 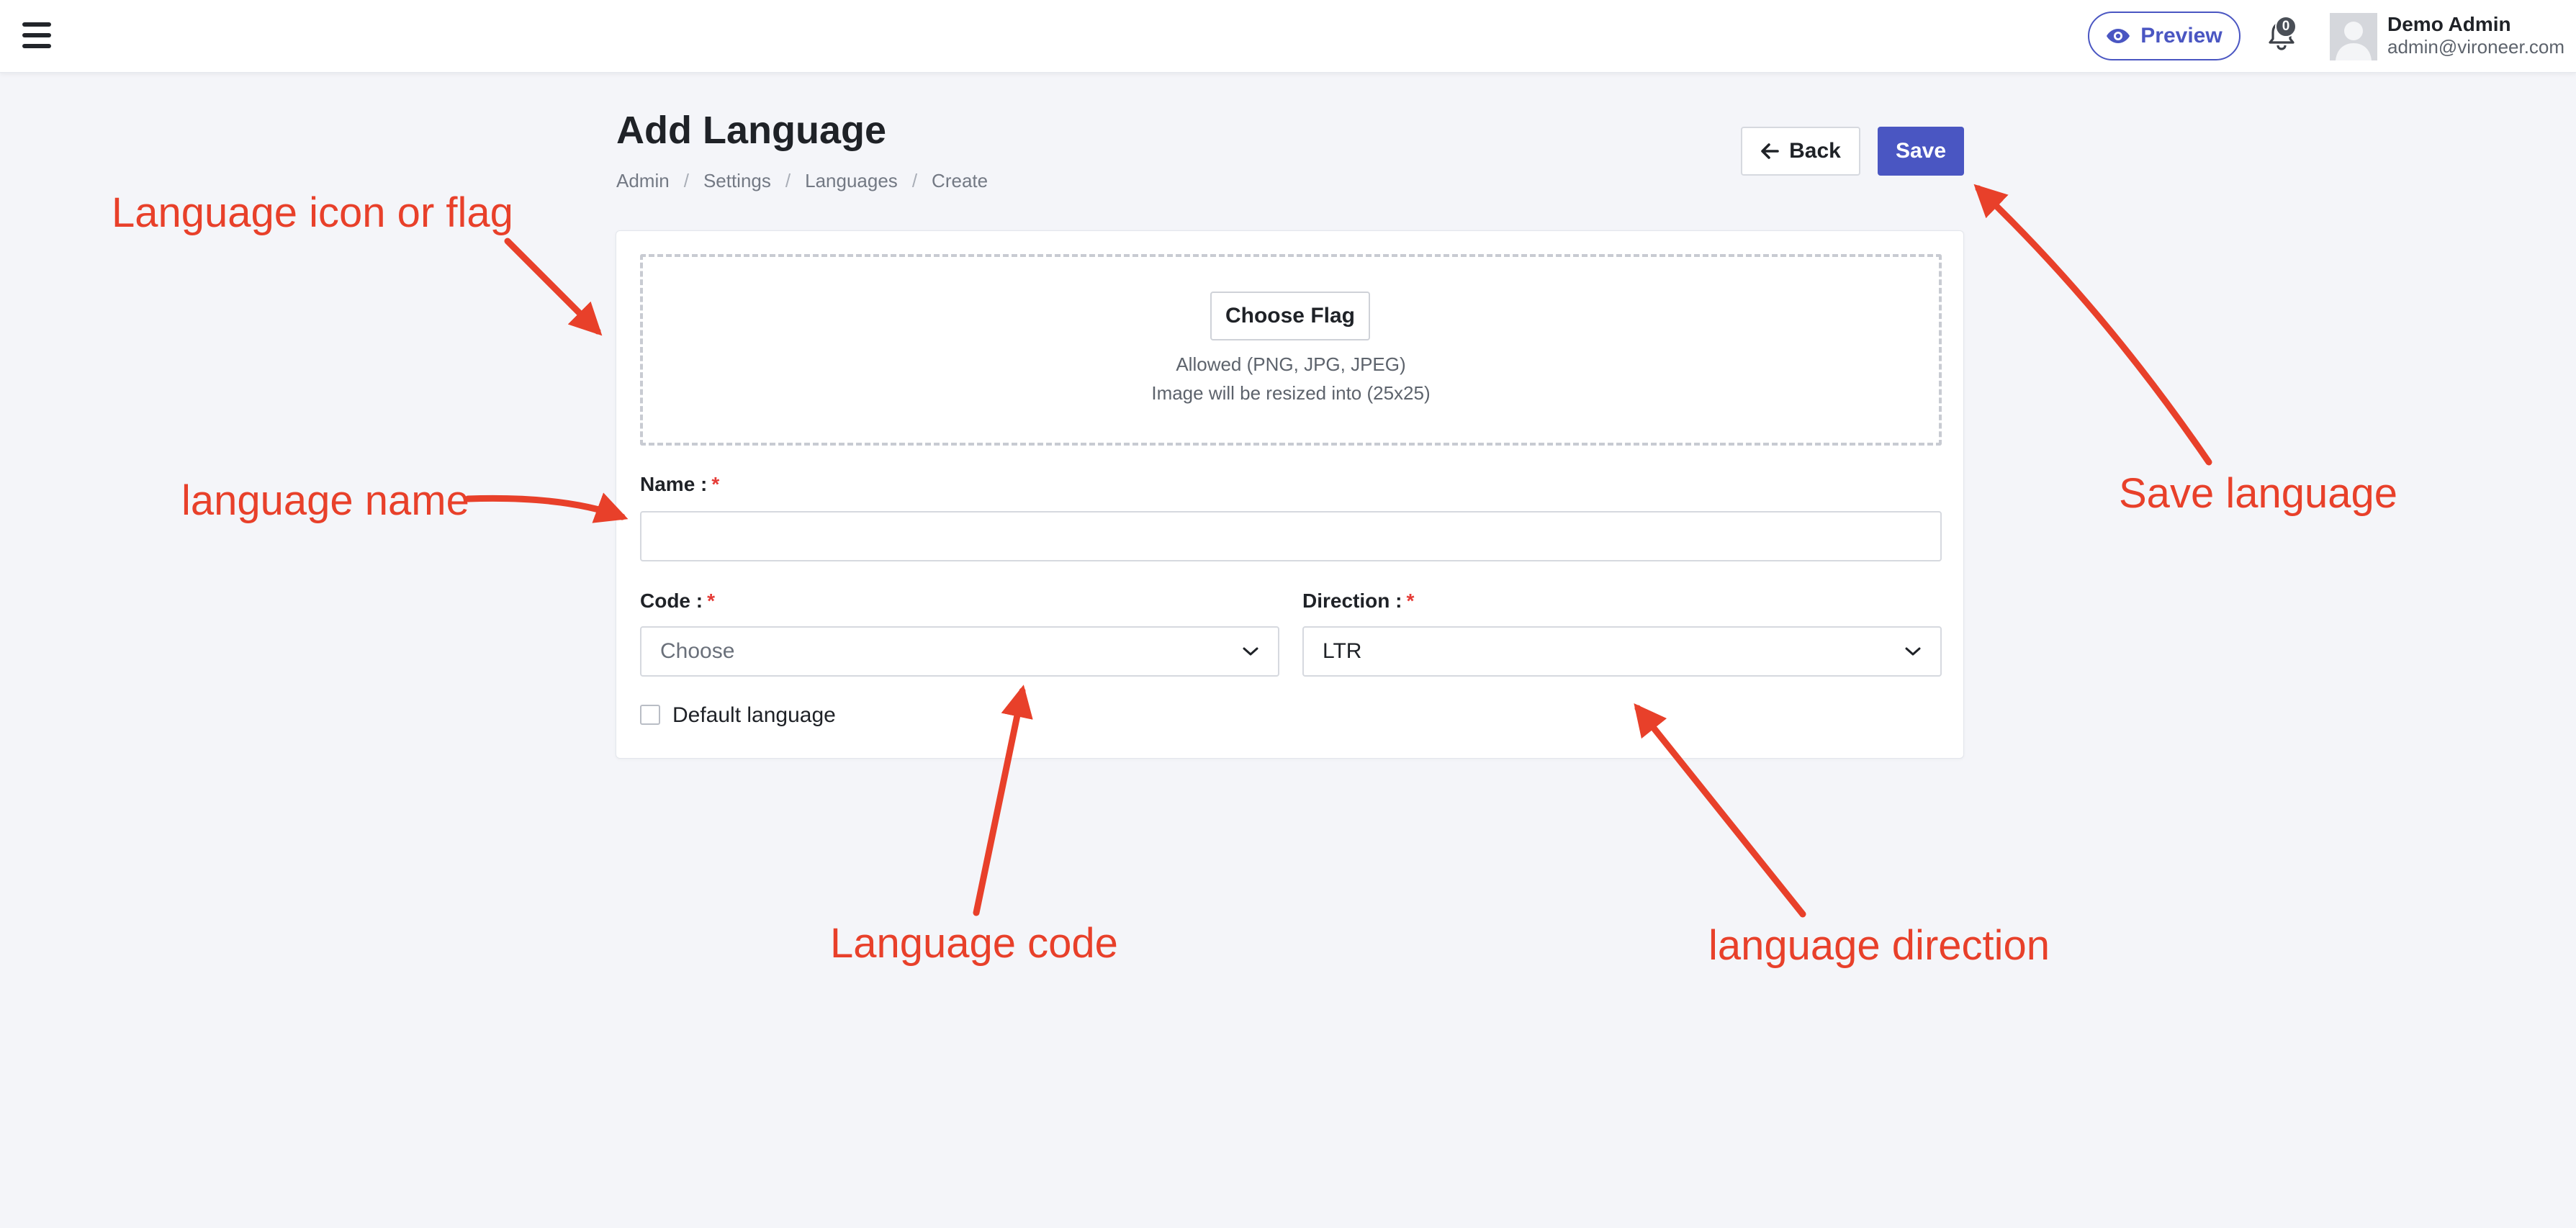 I want to click on language-code-select: Choose, so click(x=959, y=651).